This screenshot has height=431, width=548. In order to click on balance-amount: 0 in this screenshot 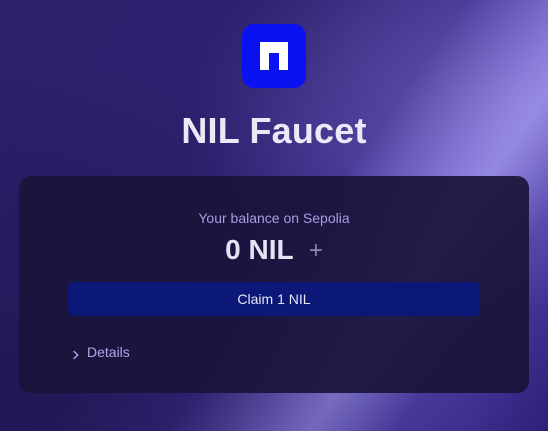, I will do `click(233, 249)`.